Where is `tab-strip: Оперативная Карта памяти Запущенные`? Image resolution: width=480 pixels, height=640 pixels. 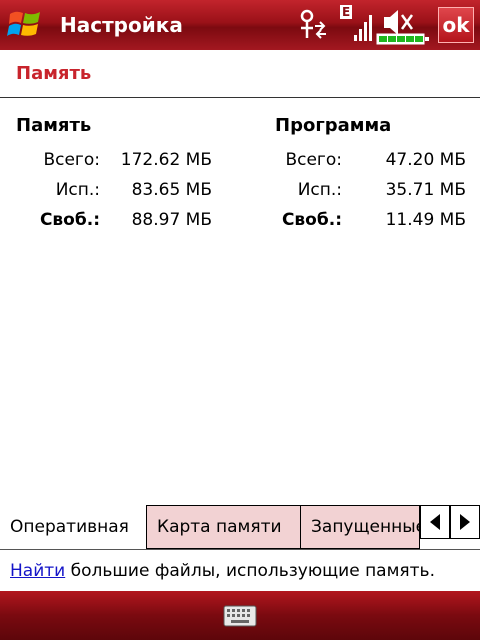 tab-strip: Оперативная Карта памяти Запущенные is located at coordinates (240, 527).